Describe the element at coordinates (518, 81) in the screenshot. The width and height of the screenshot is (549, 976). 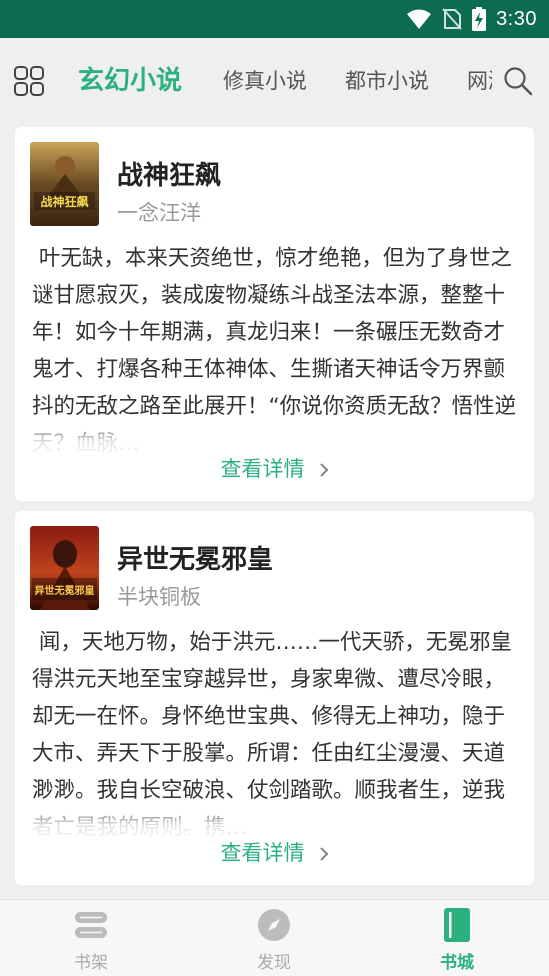
I see `search-icon` at that location.